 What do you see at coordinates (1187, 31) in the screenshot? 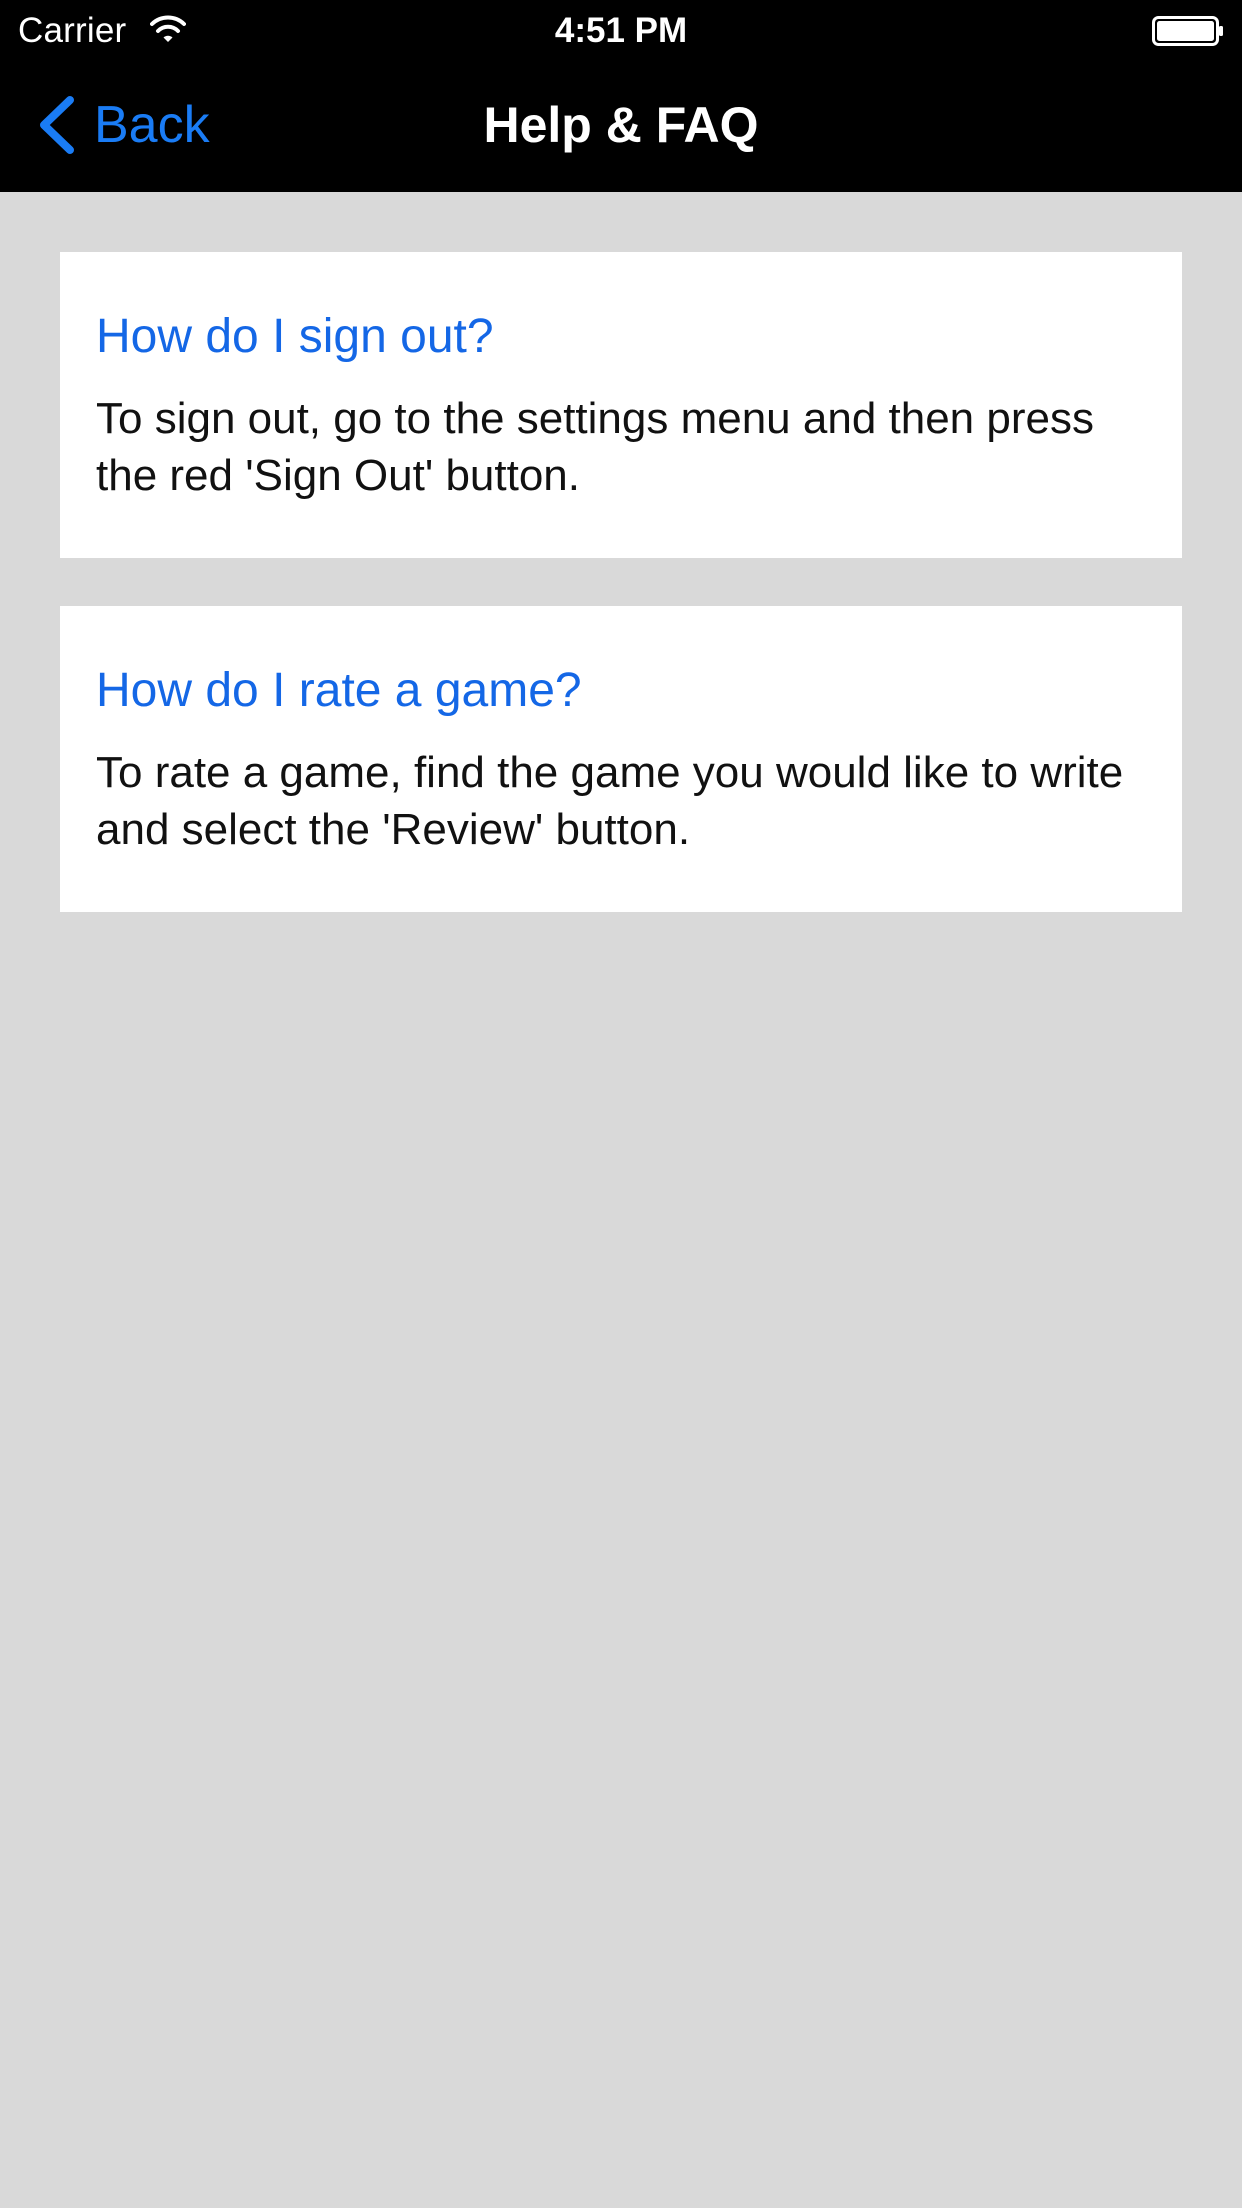
I see `battery-icon` at bounding box center [1187, 31].